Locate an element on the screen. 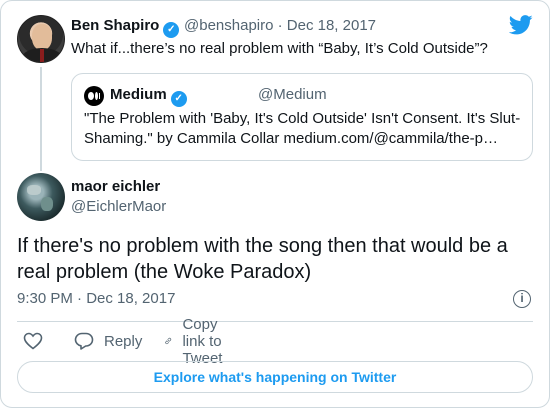 Image resolution: width=550 pixels, height=408 pixels. main-author-name: maor eichler is located at coordinates (115, 187).